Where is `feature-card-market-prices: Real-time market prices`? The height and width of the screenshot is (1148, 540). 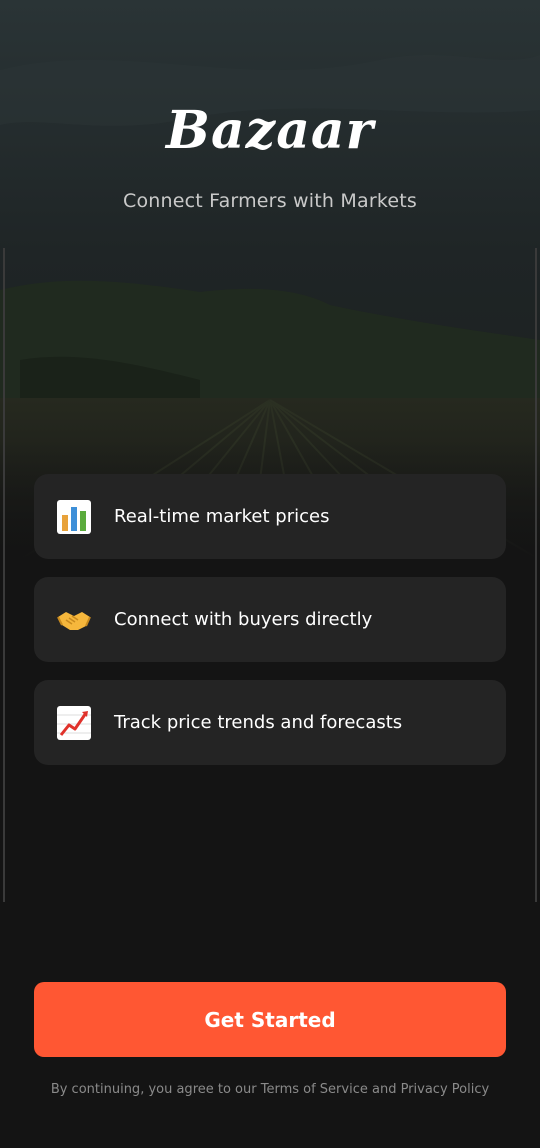 feature-card-market-prices: Real-time market prices is located at coordinates (270, 516).